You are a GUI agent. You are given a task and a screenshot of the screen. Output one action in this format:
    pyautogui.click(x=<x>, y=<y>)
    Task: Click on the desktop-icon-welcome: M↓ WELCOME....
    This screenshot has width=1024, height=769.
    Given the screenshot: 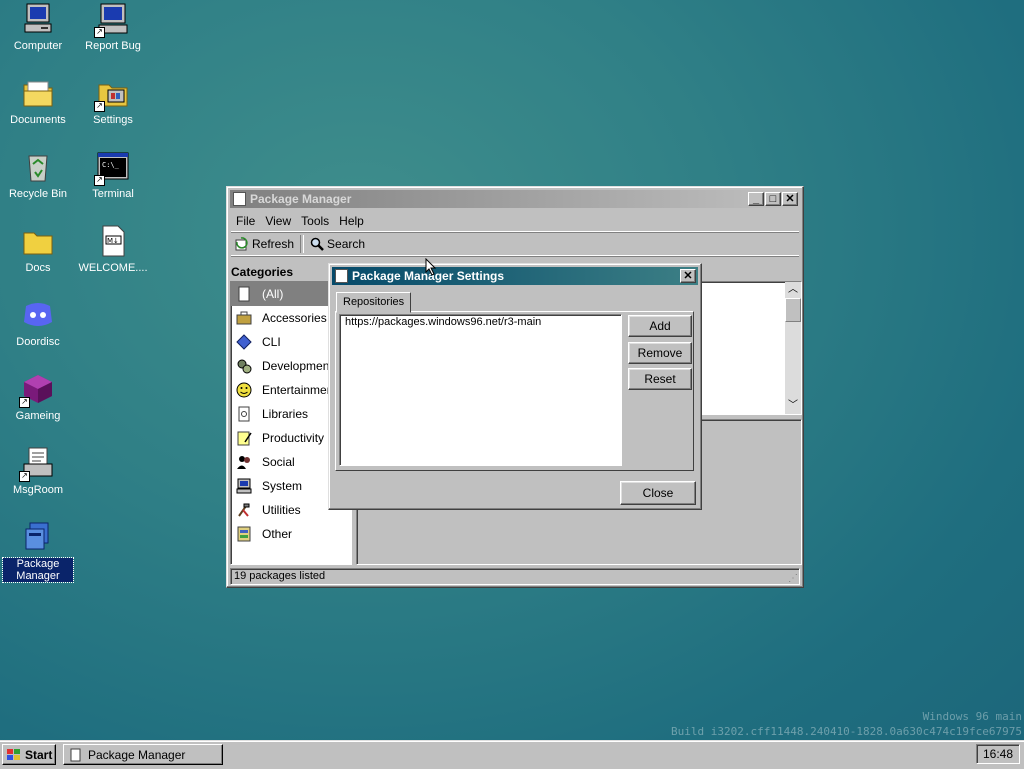 What is the action you would take?
    pyautogui.click(x=113, y=249)
    